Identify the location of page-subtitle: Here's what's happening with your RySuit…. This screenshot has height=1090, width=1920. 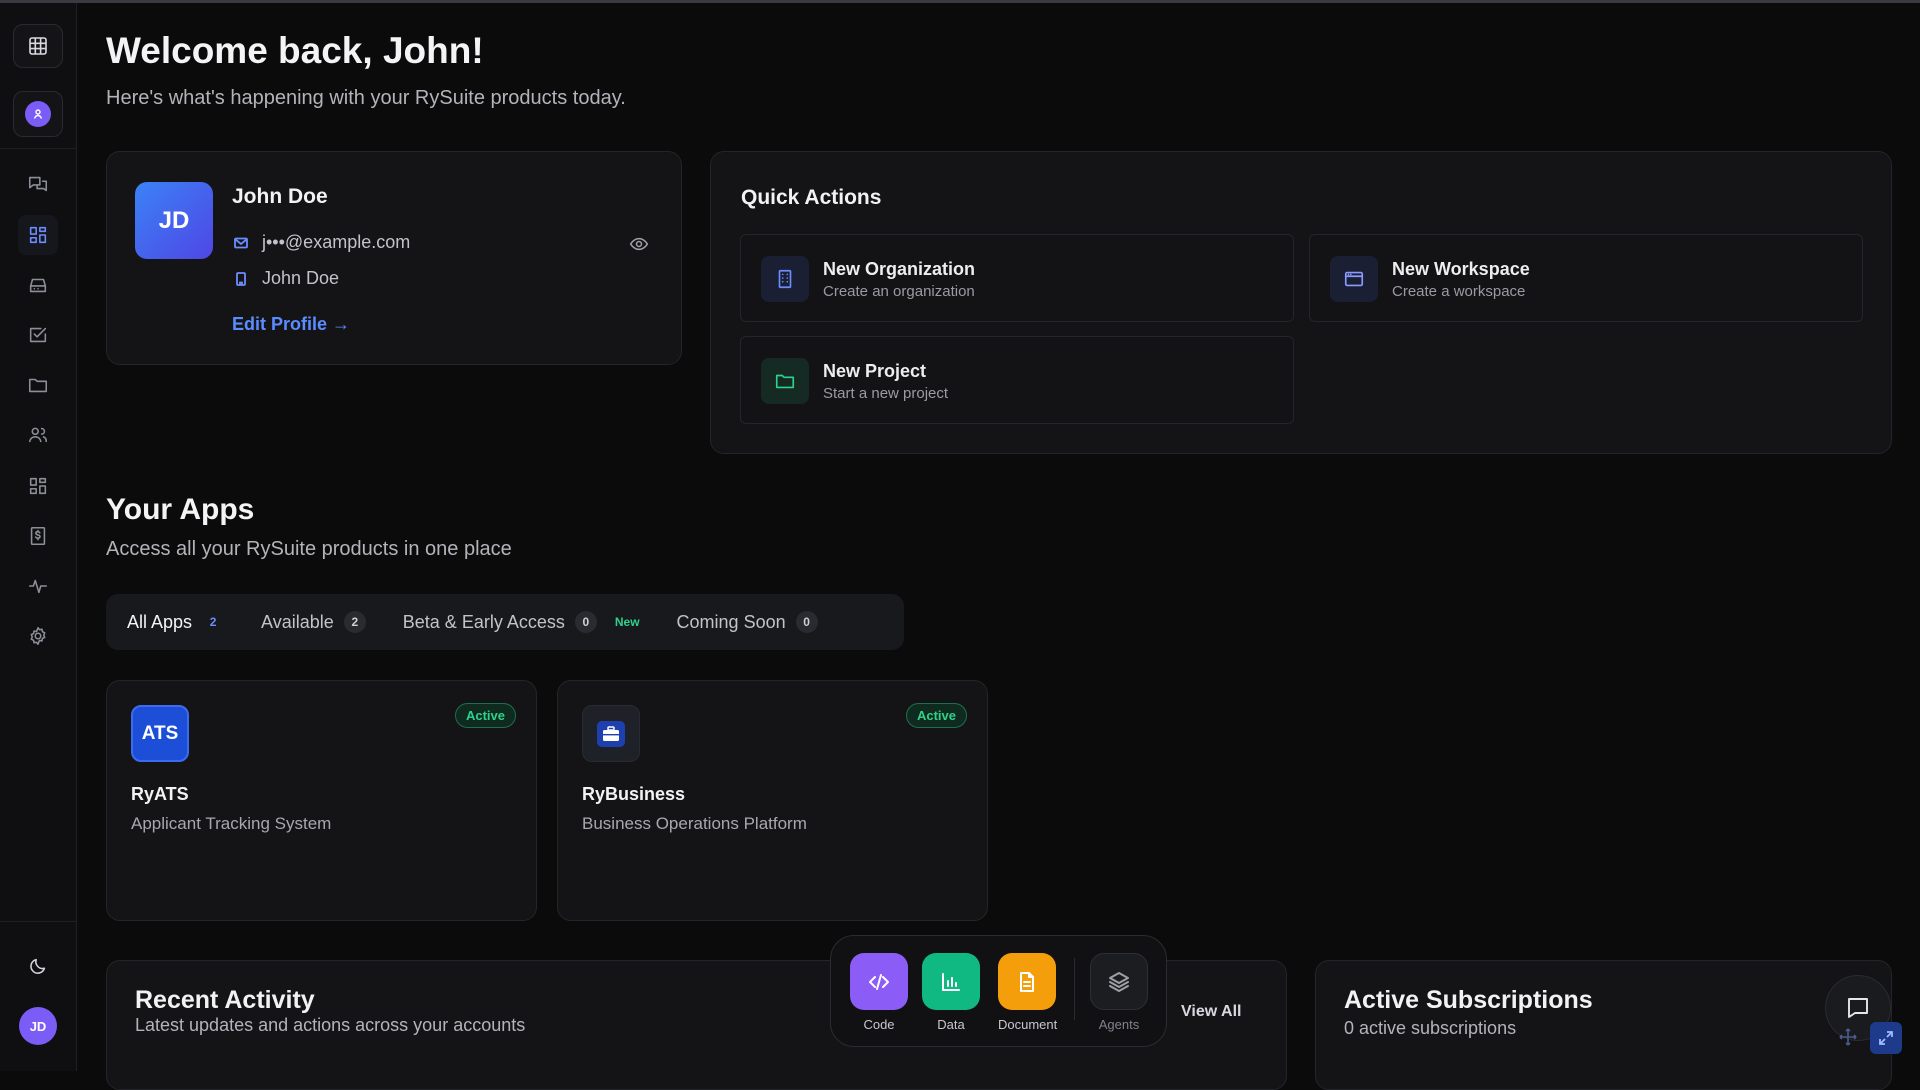
(366, 98).